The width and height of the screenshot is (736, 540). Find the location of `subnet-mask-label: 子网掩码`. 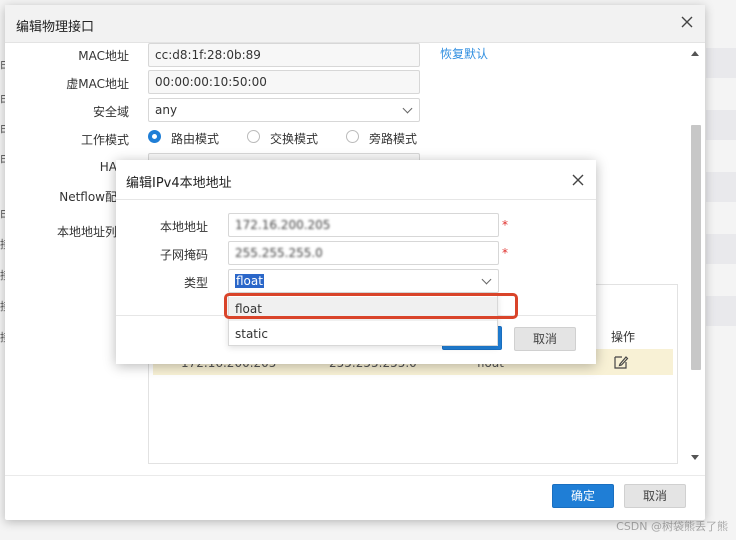

subnet-mask-label: 子网掩码 is located at coordinates (183, 255).